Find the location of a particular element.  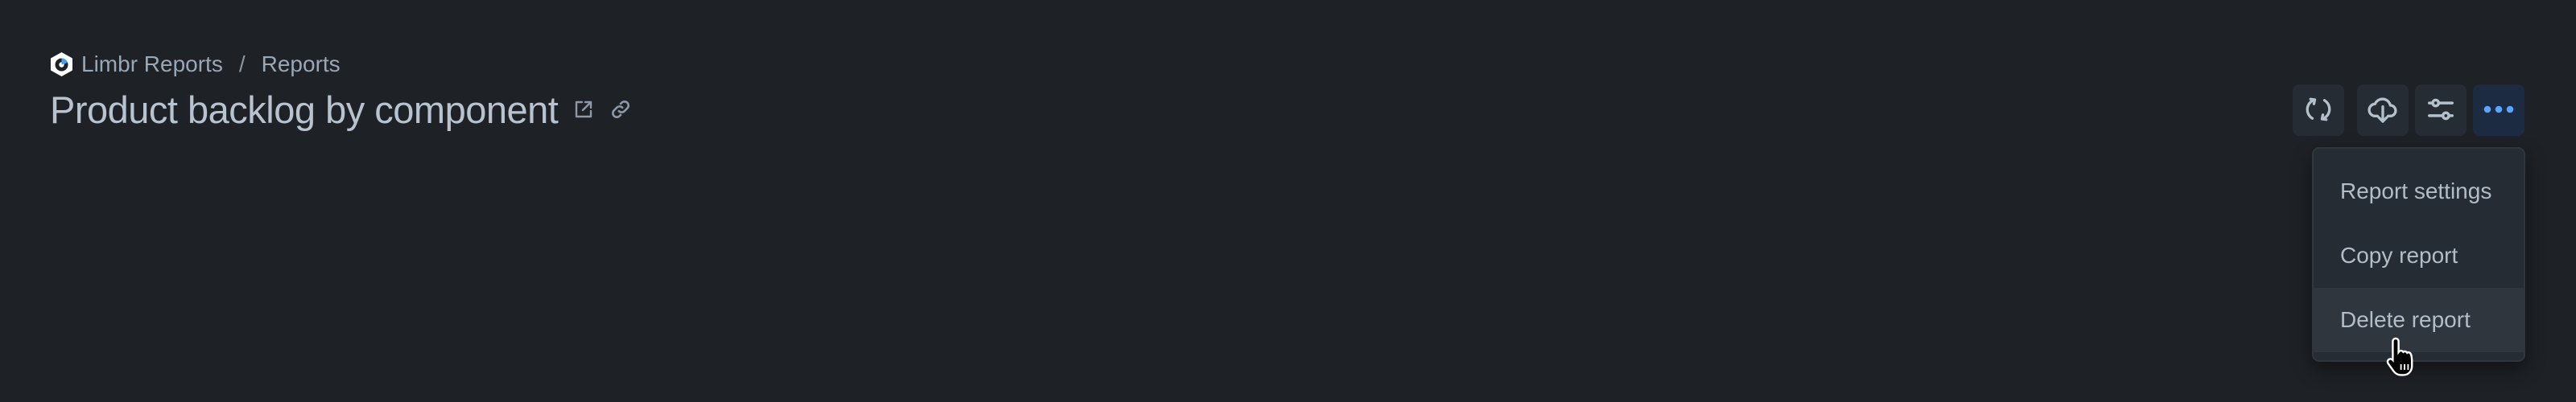

breadcrumb-item-limbr-reports: Limbr Reports is located at coordinates (152, 64).